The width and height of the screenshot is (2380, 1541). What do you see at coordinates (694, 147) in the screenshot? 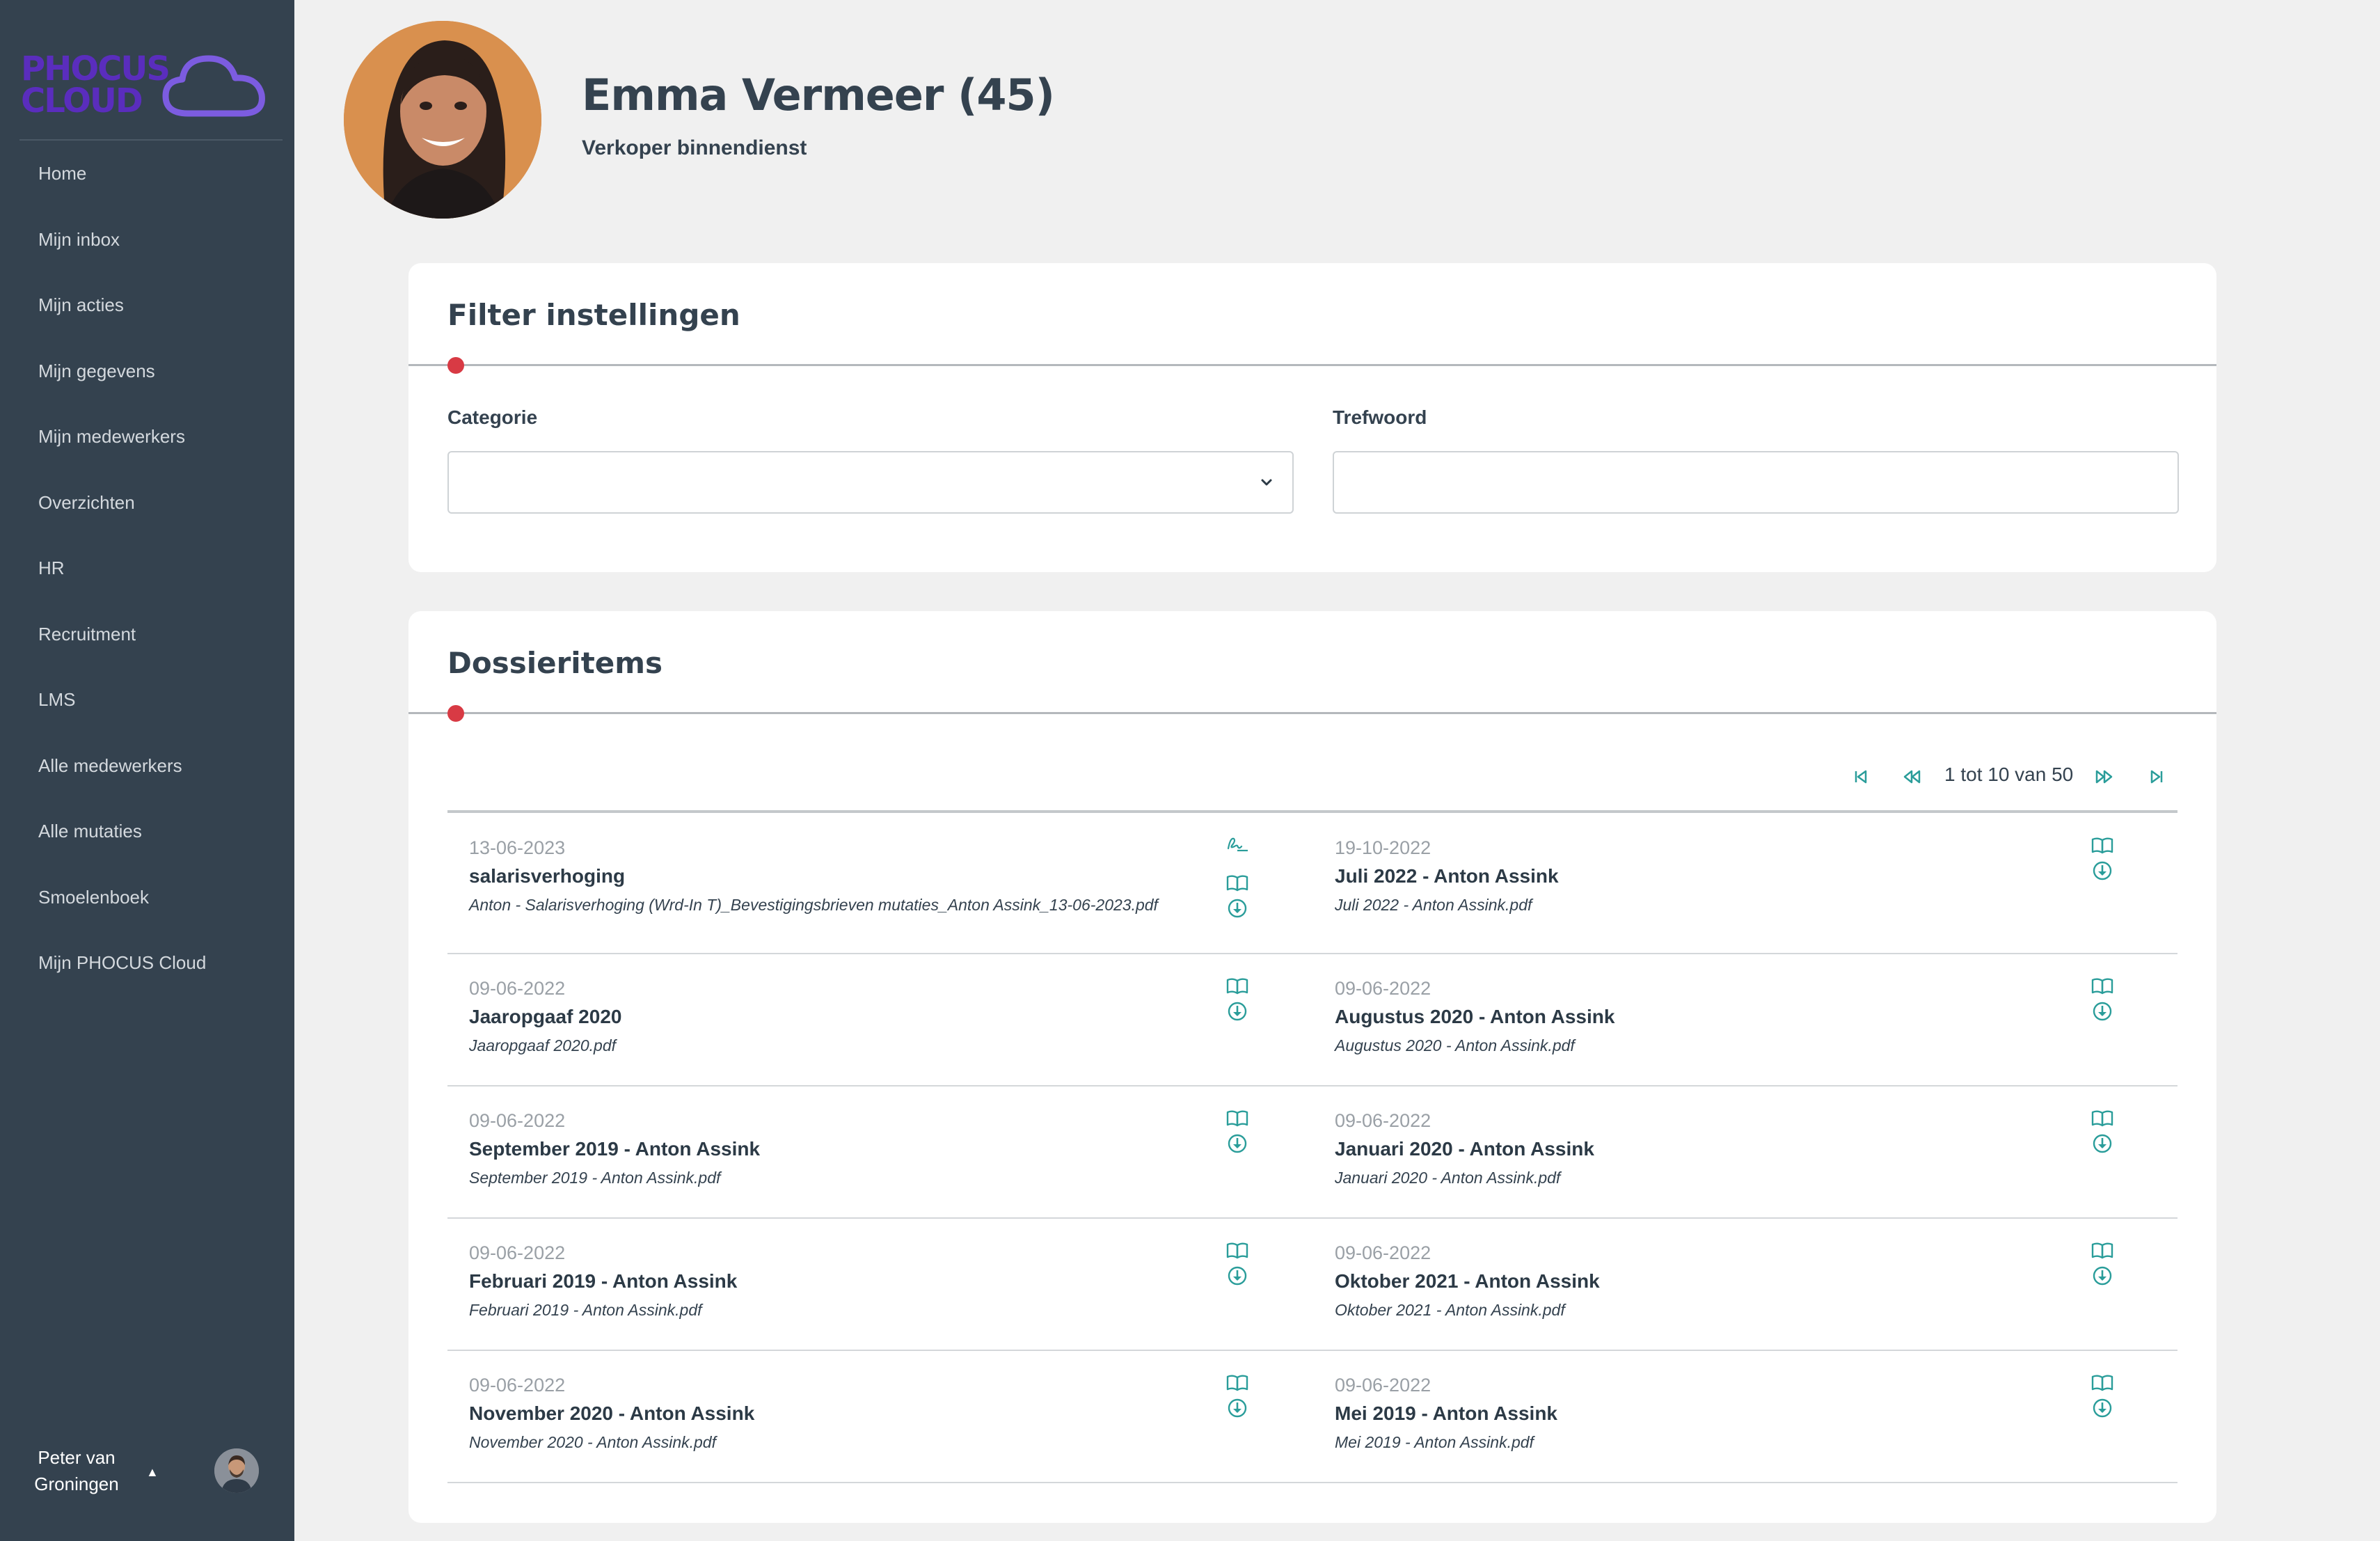
I see `profile-role: Verkoper binnendienst` at bounding box center [694, 147].